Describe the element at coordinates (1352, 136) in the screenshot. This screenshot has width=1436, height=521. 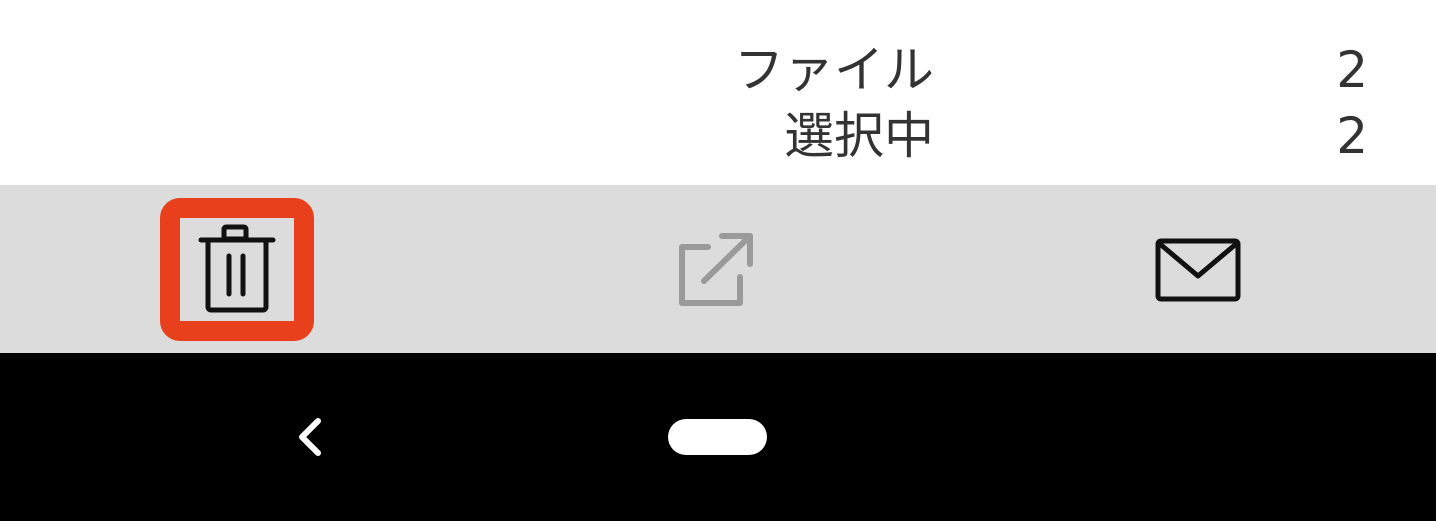
I see `selected-count: 2` at that location.